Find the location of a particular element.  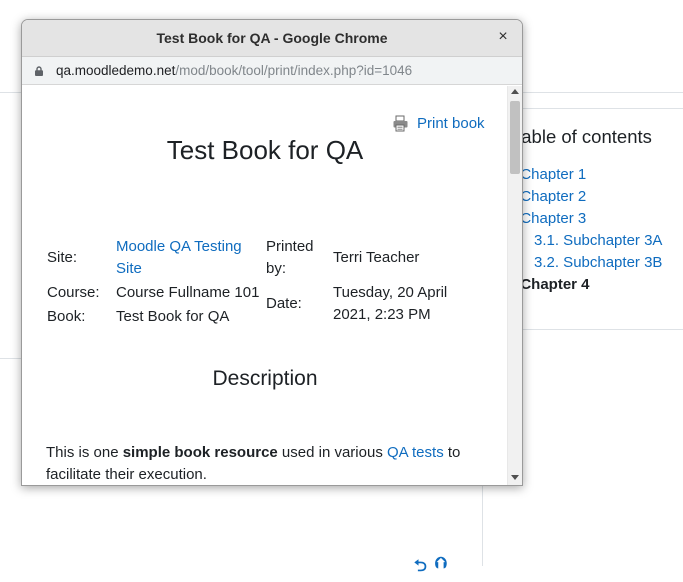

printer-icon is located at coordinates (400, 123).